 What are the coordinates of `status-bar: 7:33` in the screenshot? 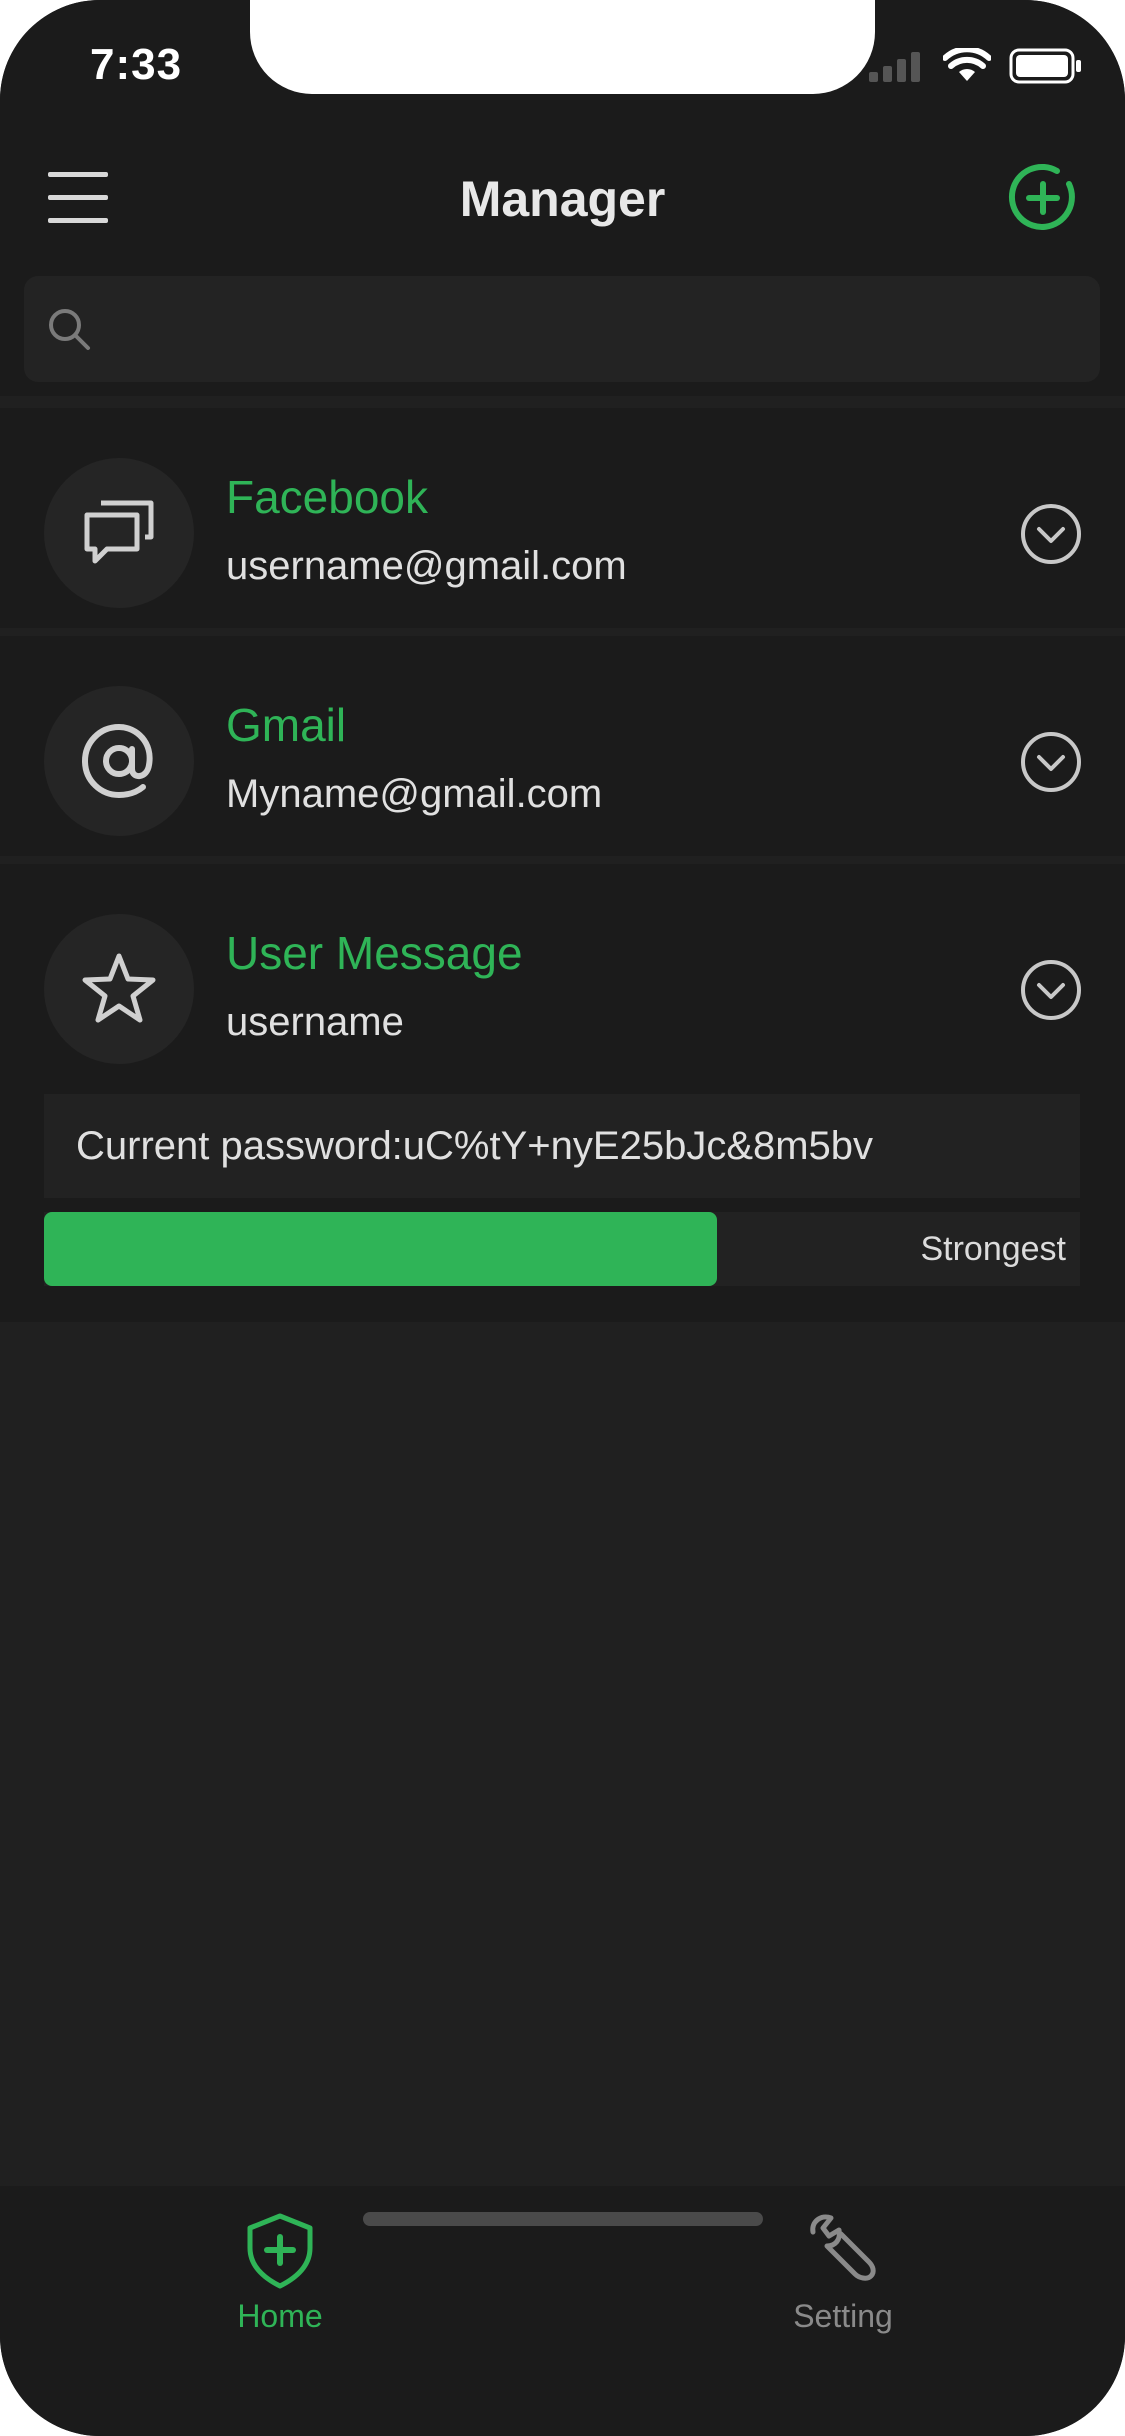 It's located at (562, 66).